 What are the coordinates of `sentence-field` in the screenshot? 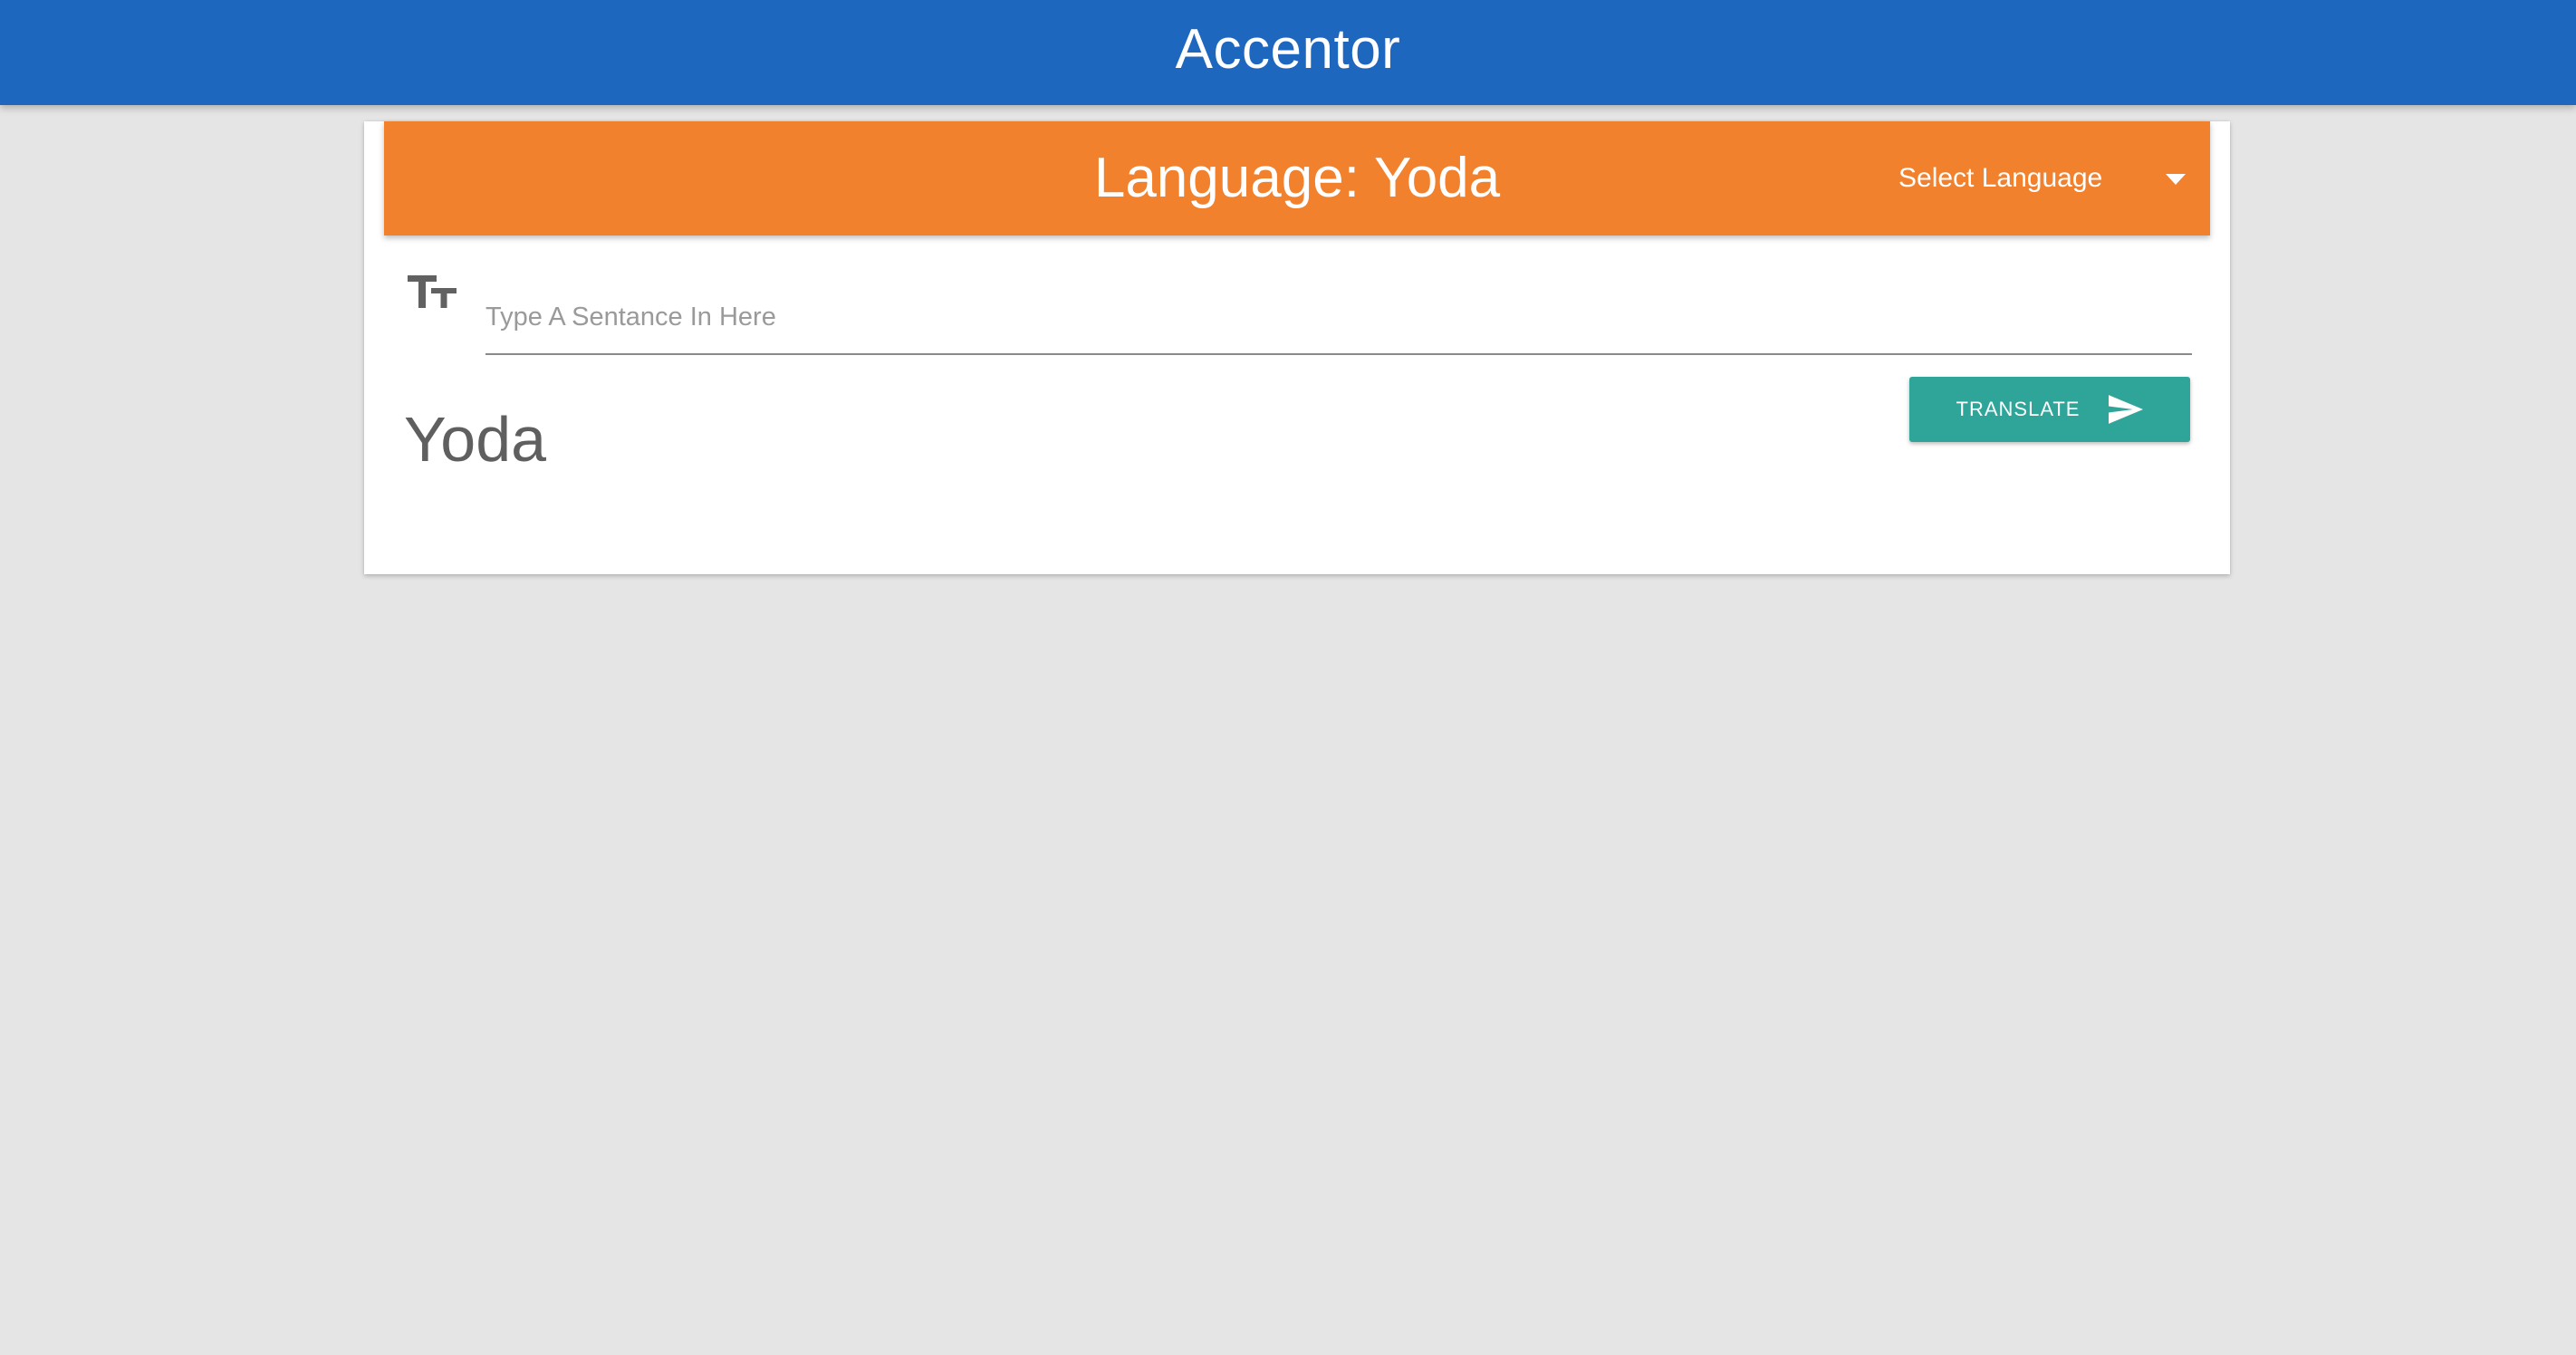 It's located at (1338, 314).